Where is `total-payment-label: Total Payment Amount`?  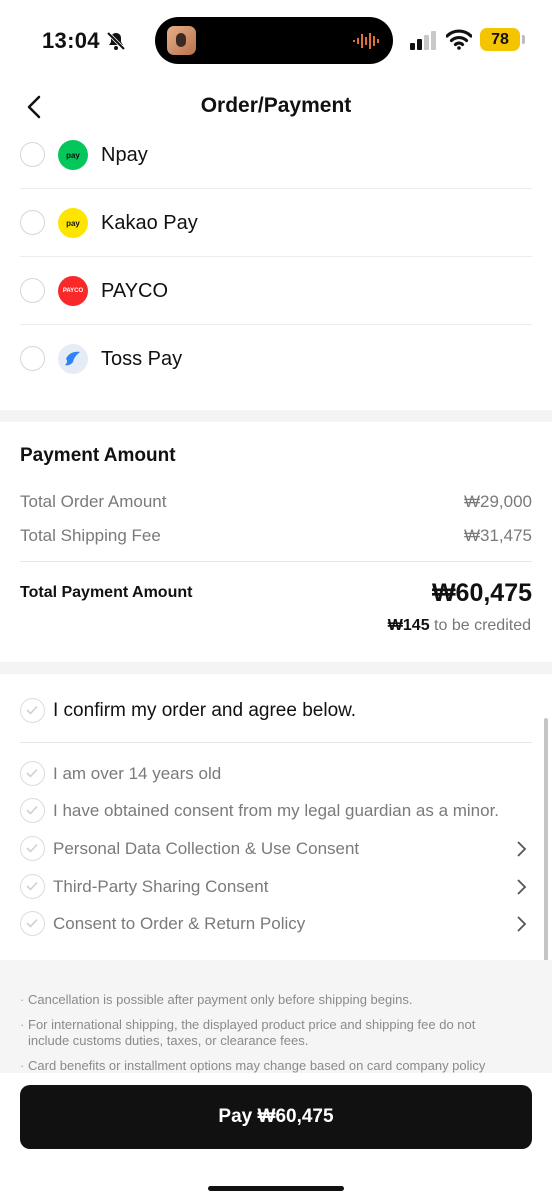 total-payment-label: Total Payment Amount is located at coordinates (106, 592).